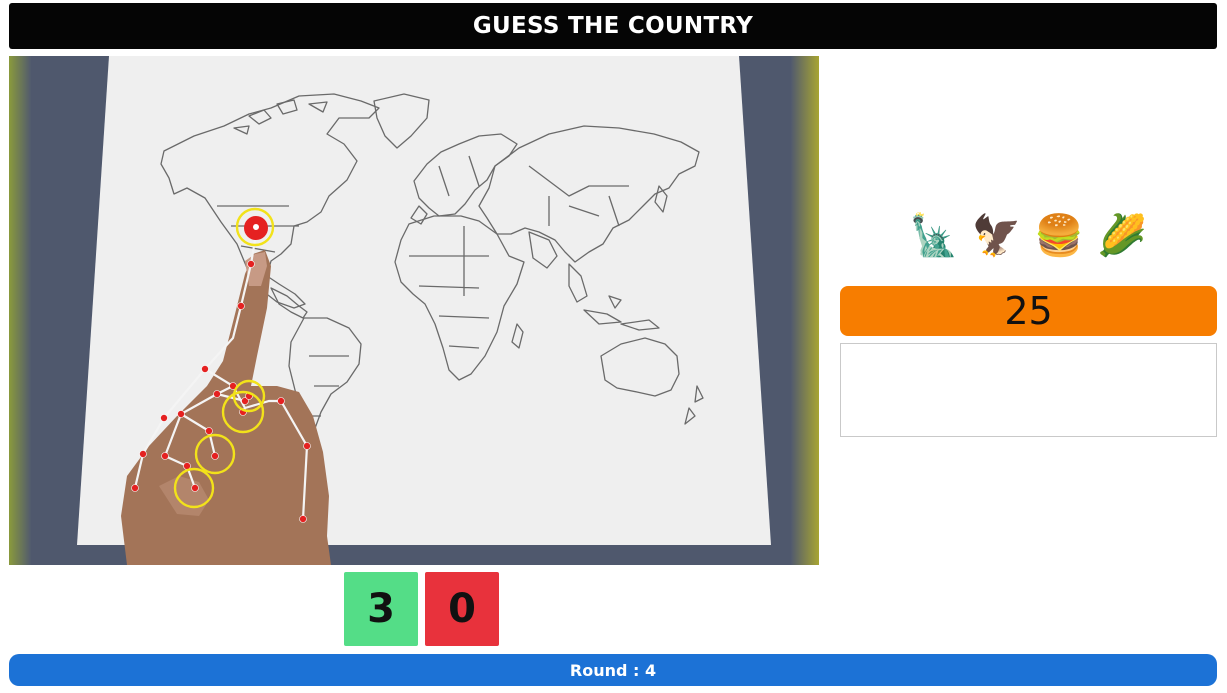  I want to click on game-title: GUESS THE COUNTRY, so click(613, 26).